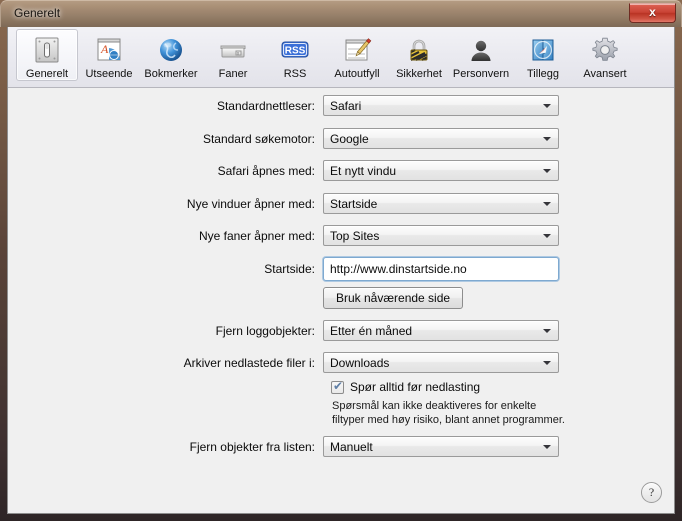 Image resolution: width=682 pixels, height=521 pixels. I want to click on row-label: Startside:, so click(289, 269).